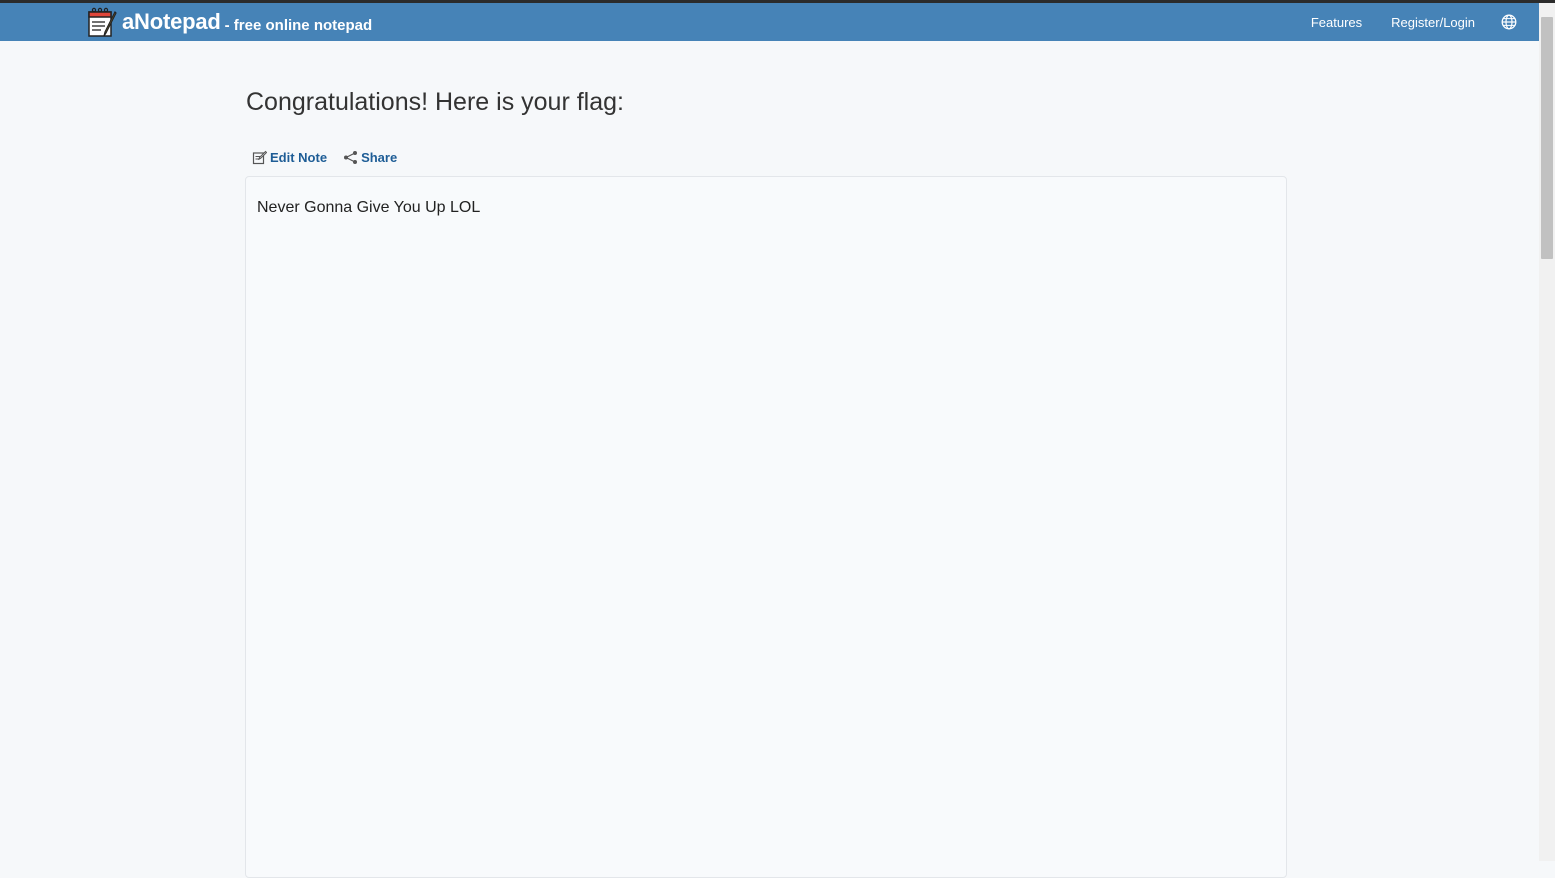 The width and height of the screenshot is (1555, 878). I want to click on share-icon, so click(351, 157).